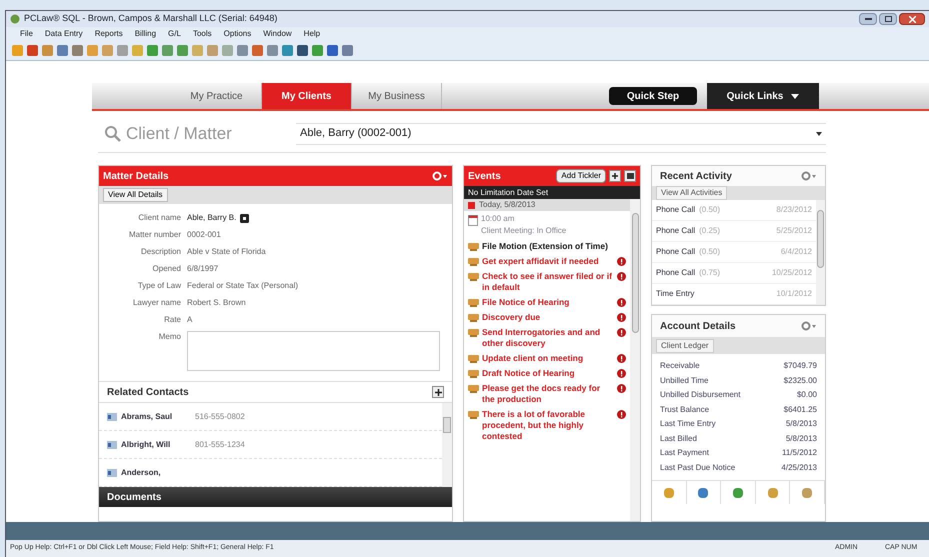 This screenshot has height=557, width=929. I want to click on event-text: Check to see if answer filed or if in default, so click(548, 282).